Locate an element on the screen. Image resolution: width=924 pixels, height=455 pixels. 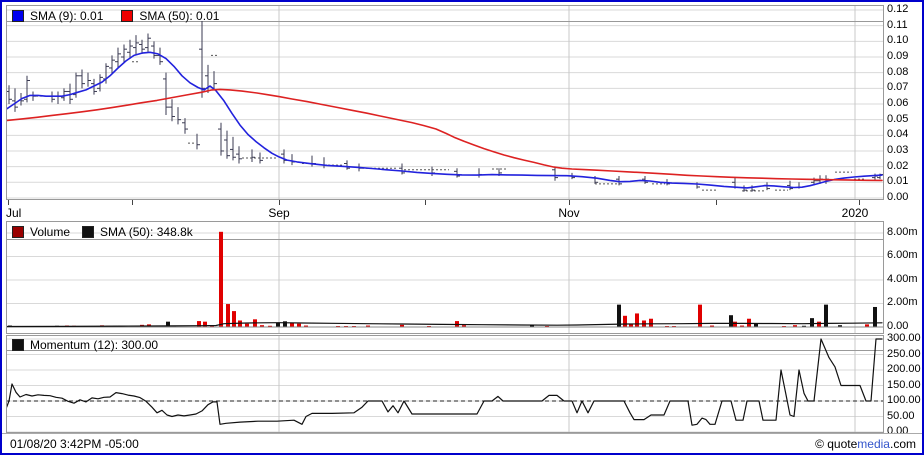
legend-item-sma50: SMA (50): 0.01 is located at coordinates (170, 16).